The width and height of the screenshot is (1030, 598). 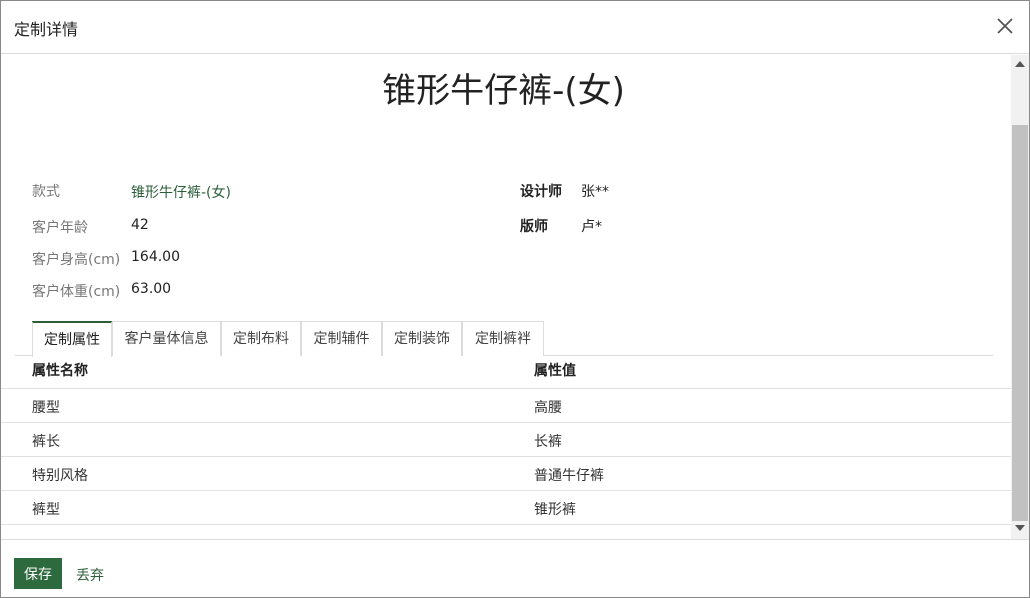 I want to click on tab-custom-belt-loops: 定制裤袢, so click(x=503, y=338).